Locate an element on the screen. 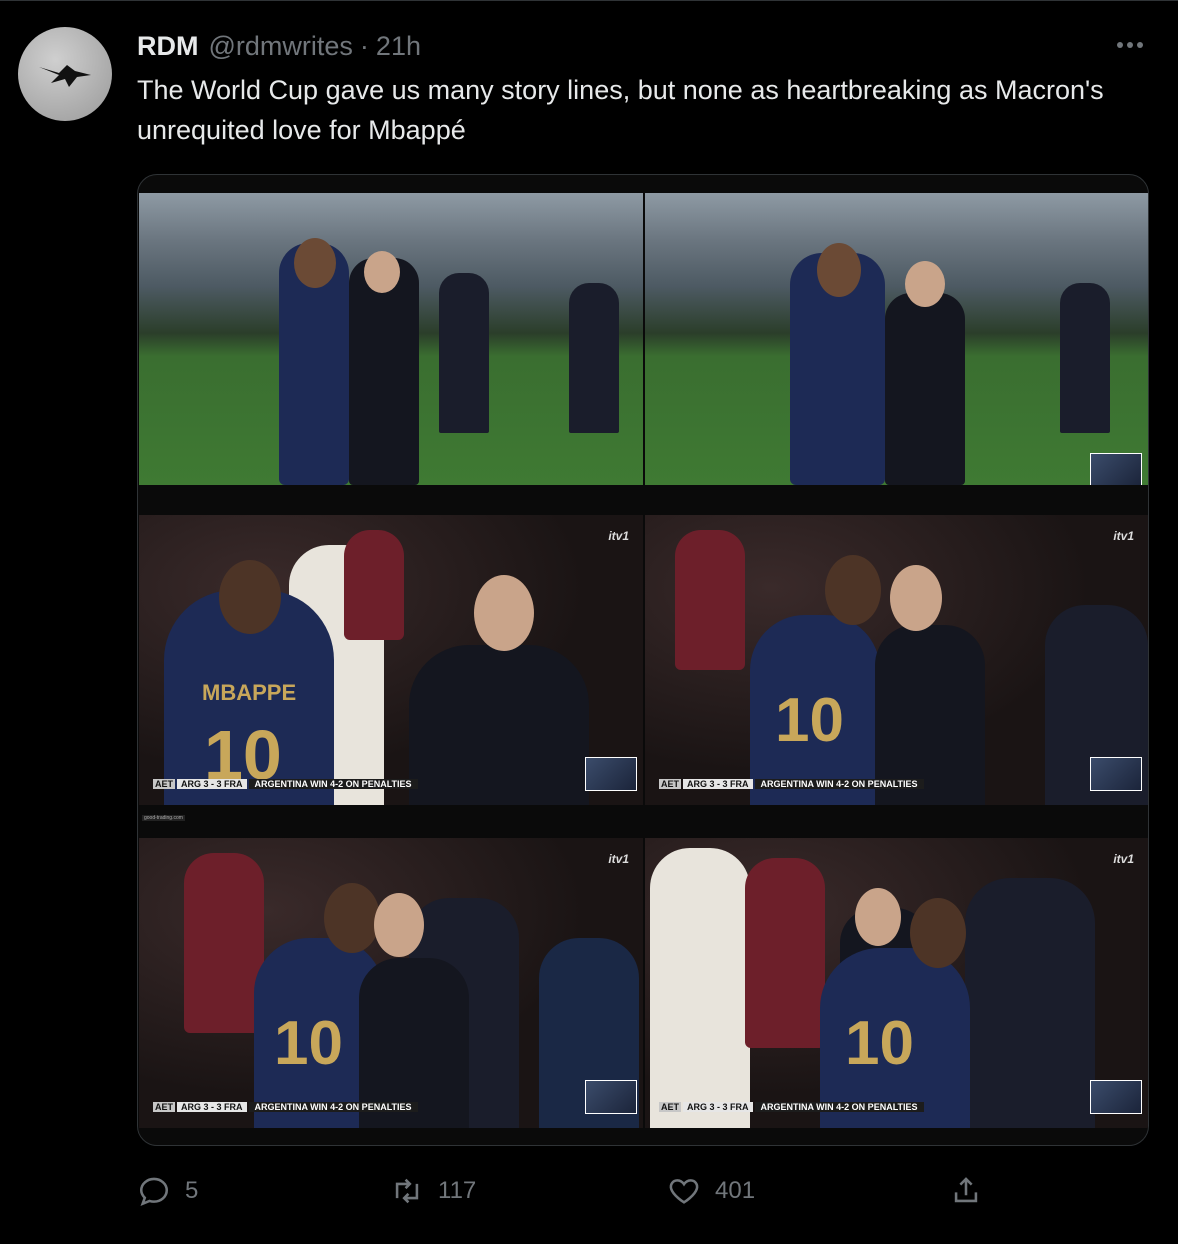 Image resolution: width=1178 pixels, height=1244 pixels. share-icon is located at coordinates (966, 1190).